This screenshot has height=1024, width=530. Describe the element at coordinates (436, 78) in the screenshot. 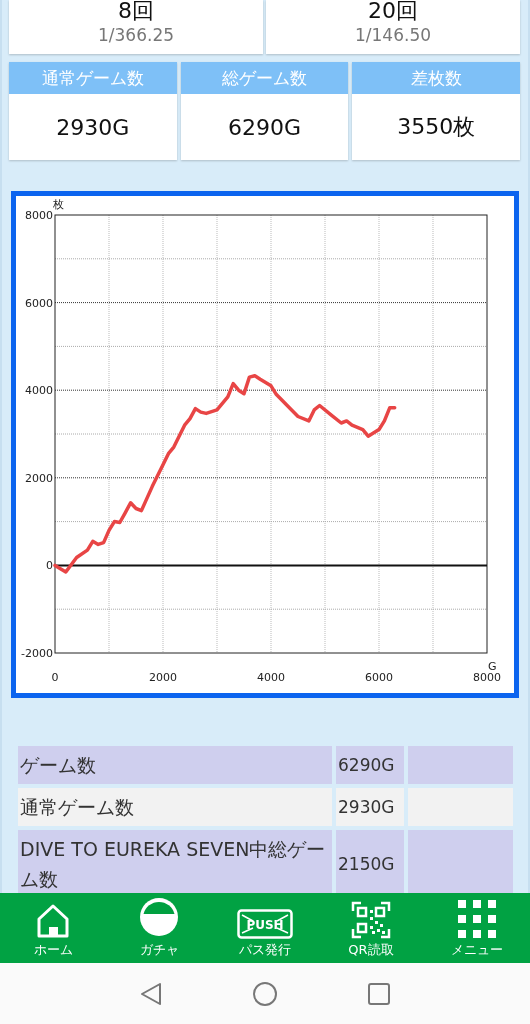

I see `stat-label: 差枚数` at that location.